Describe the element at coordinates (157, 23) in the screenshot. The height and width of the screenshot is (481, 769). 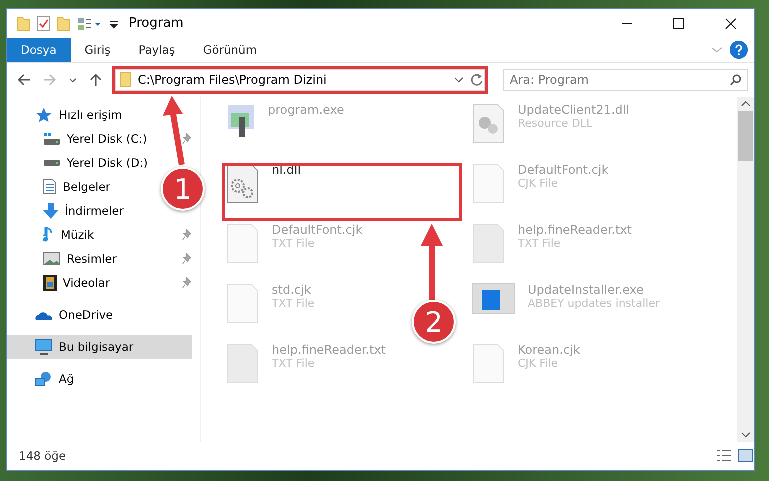
I see `window-title: Program` at that location.